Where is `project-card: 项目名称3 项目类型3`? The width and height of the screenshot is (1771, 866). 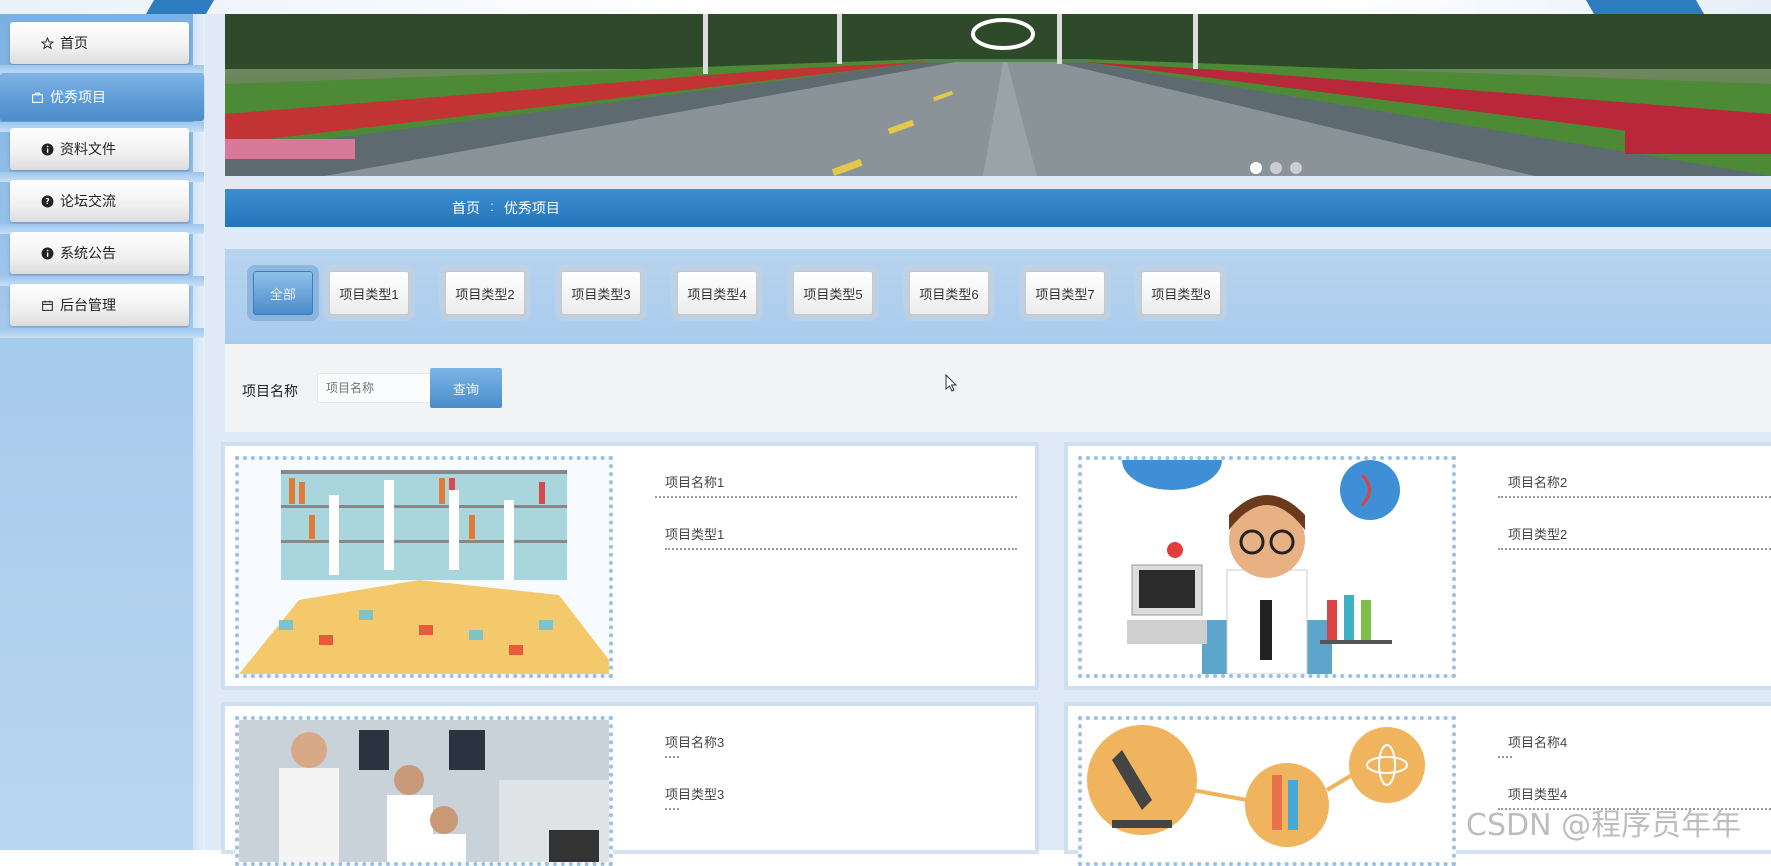
project-card: 项目名称3 项目类型3 is located at coordinates (630, 786).